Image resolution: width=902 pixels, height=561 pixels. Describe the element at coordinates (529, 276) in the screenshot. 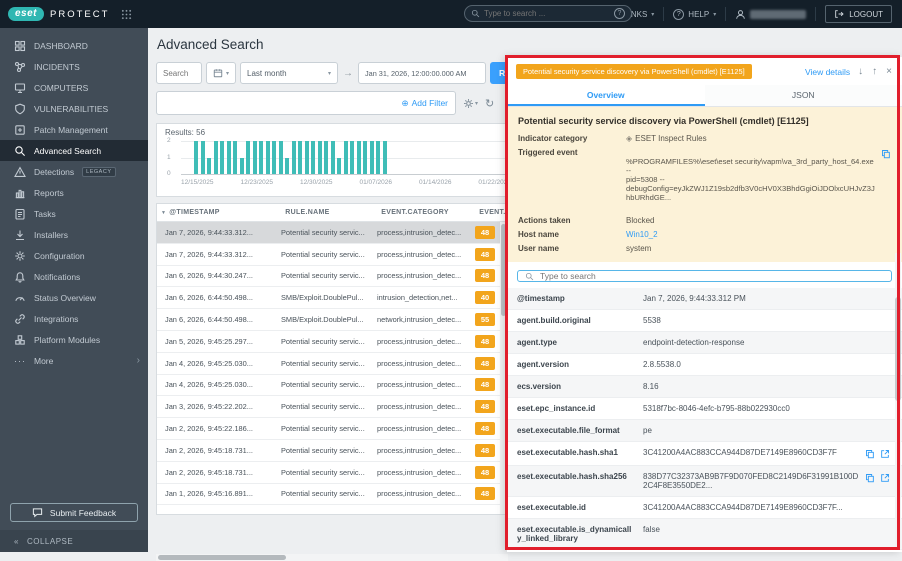

I see `search-icon` at that location.